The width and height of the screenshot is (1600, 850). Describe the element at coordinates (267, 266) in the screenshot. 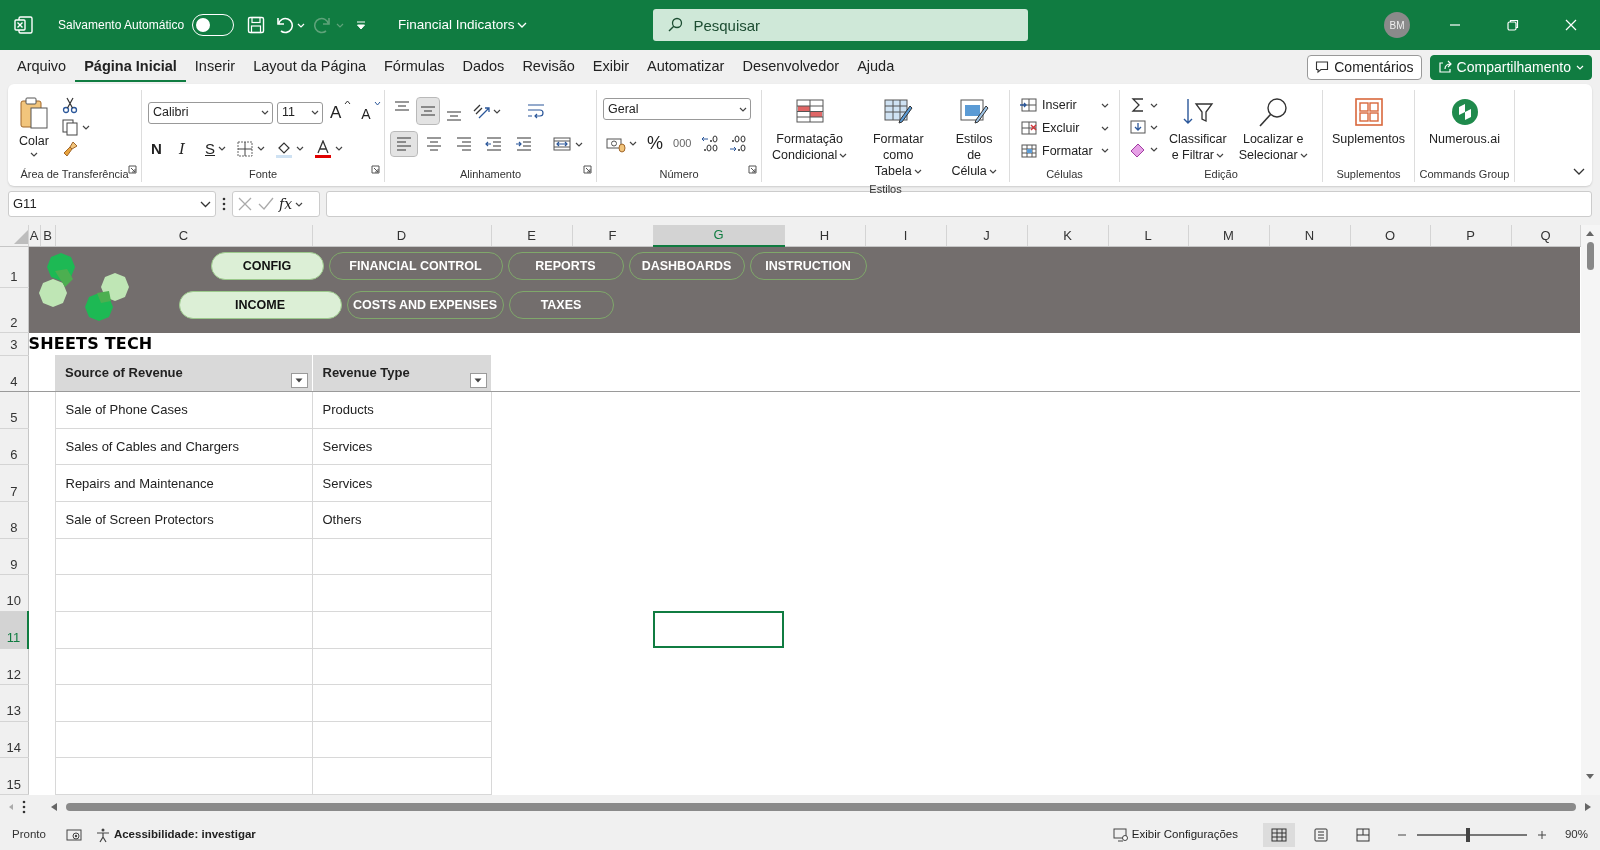

I see `nav-button: CONFIG` at that location.